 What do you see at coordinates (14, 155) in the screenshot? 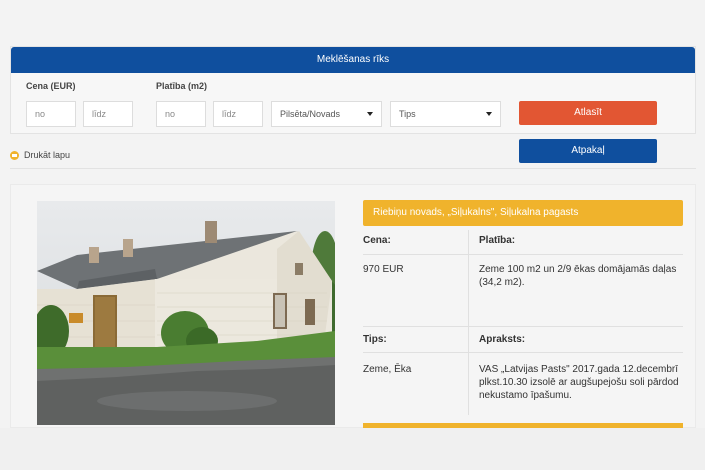
I see `printer-icon` at bounding box center [14, 155].